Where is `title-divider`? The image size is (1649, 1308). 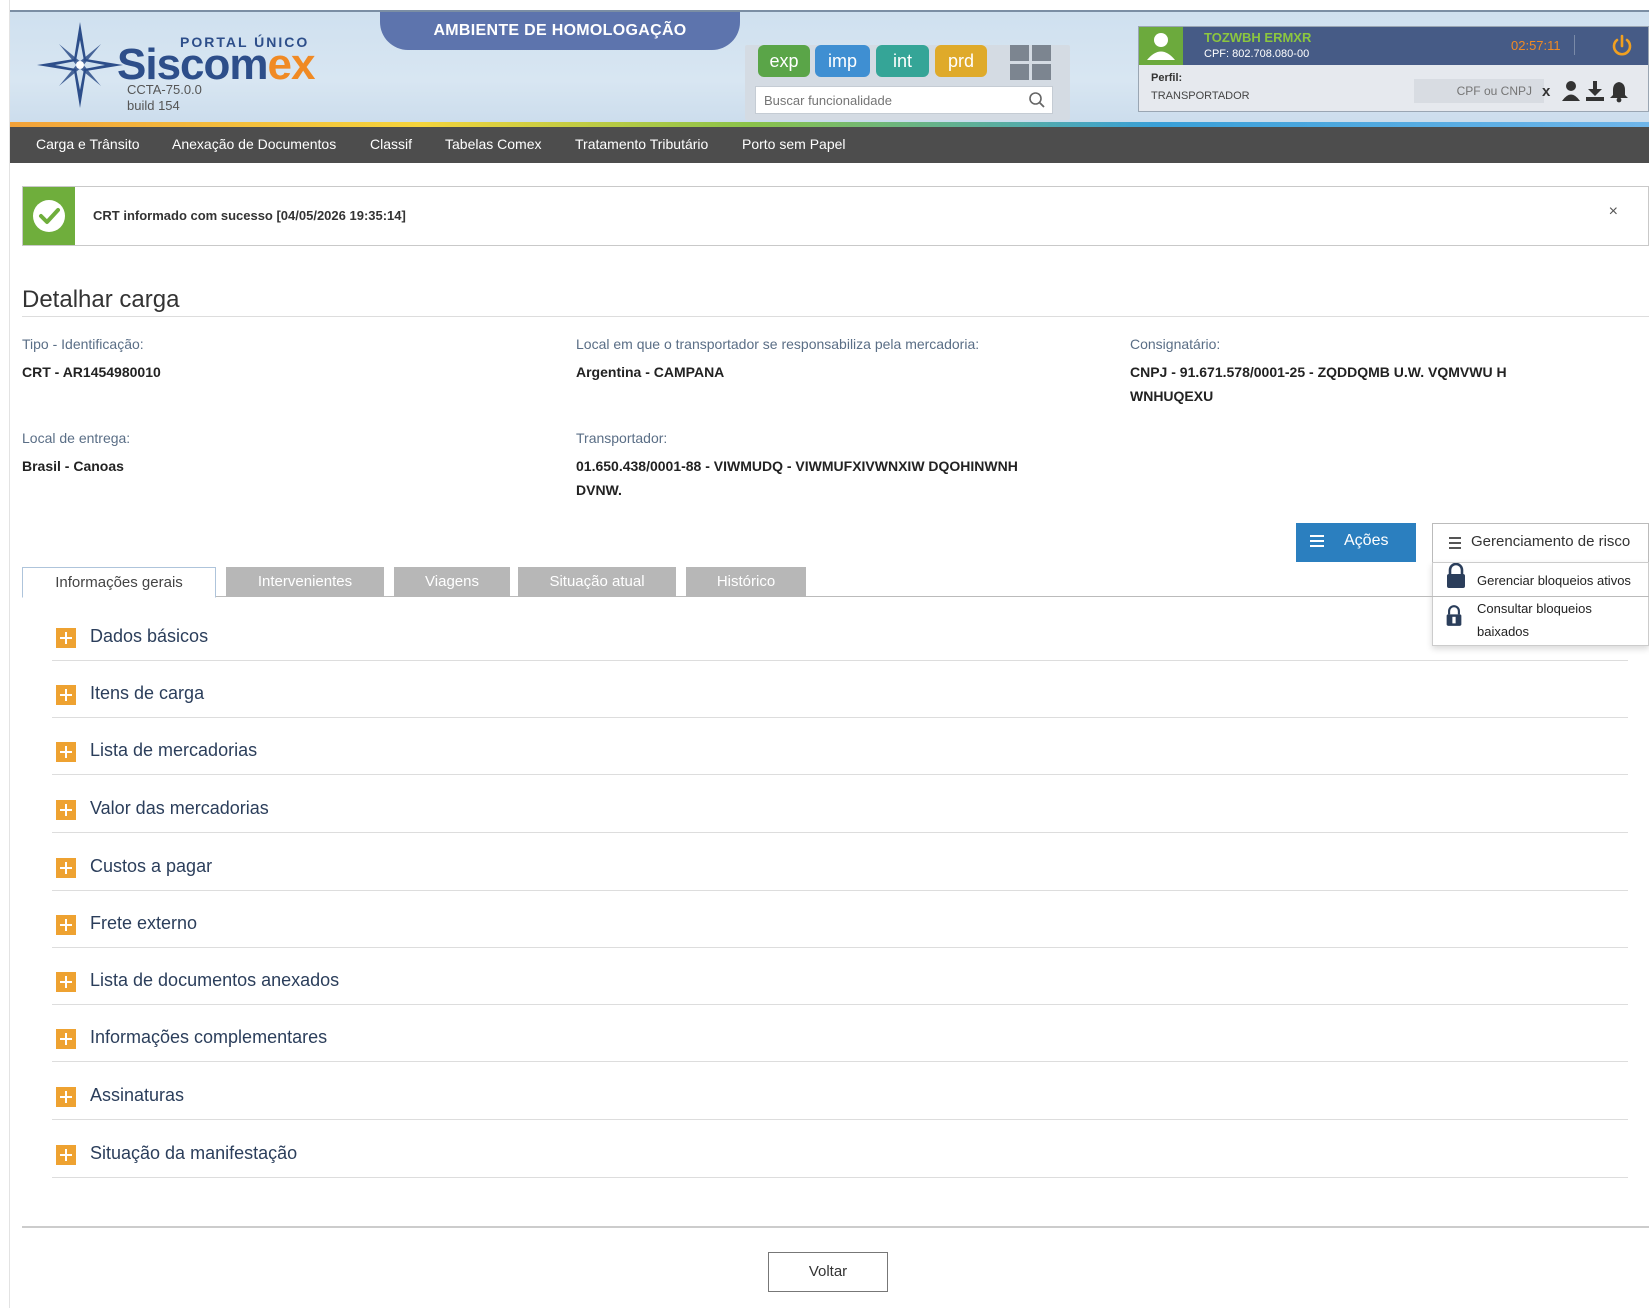 title-divider is located at coordinates (835, 316).